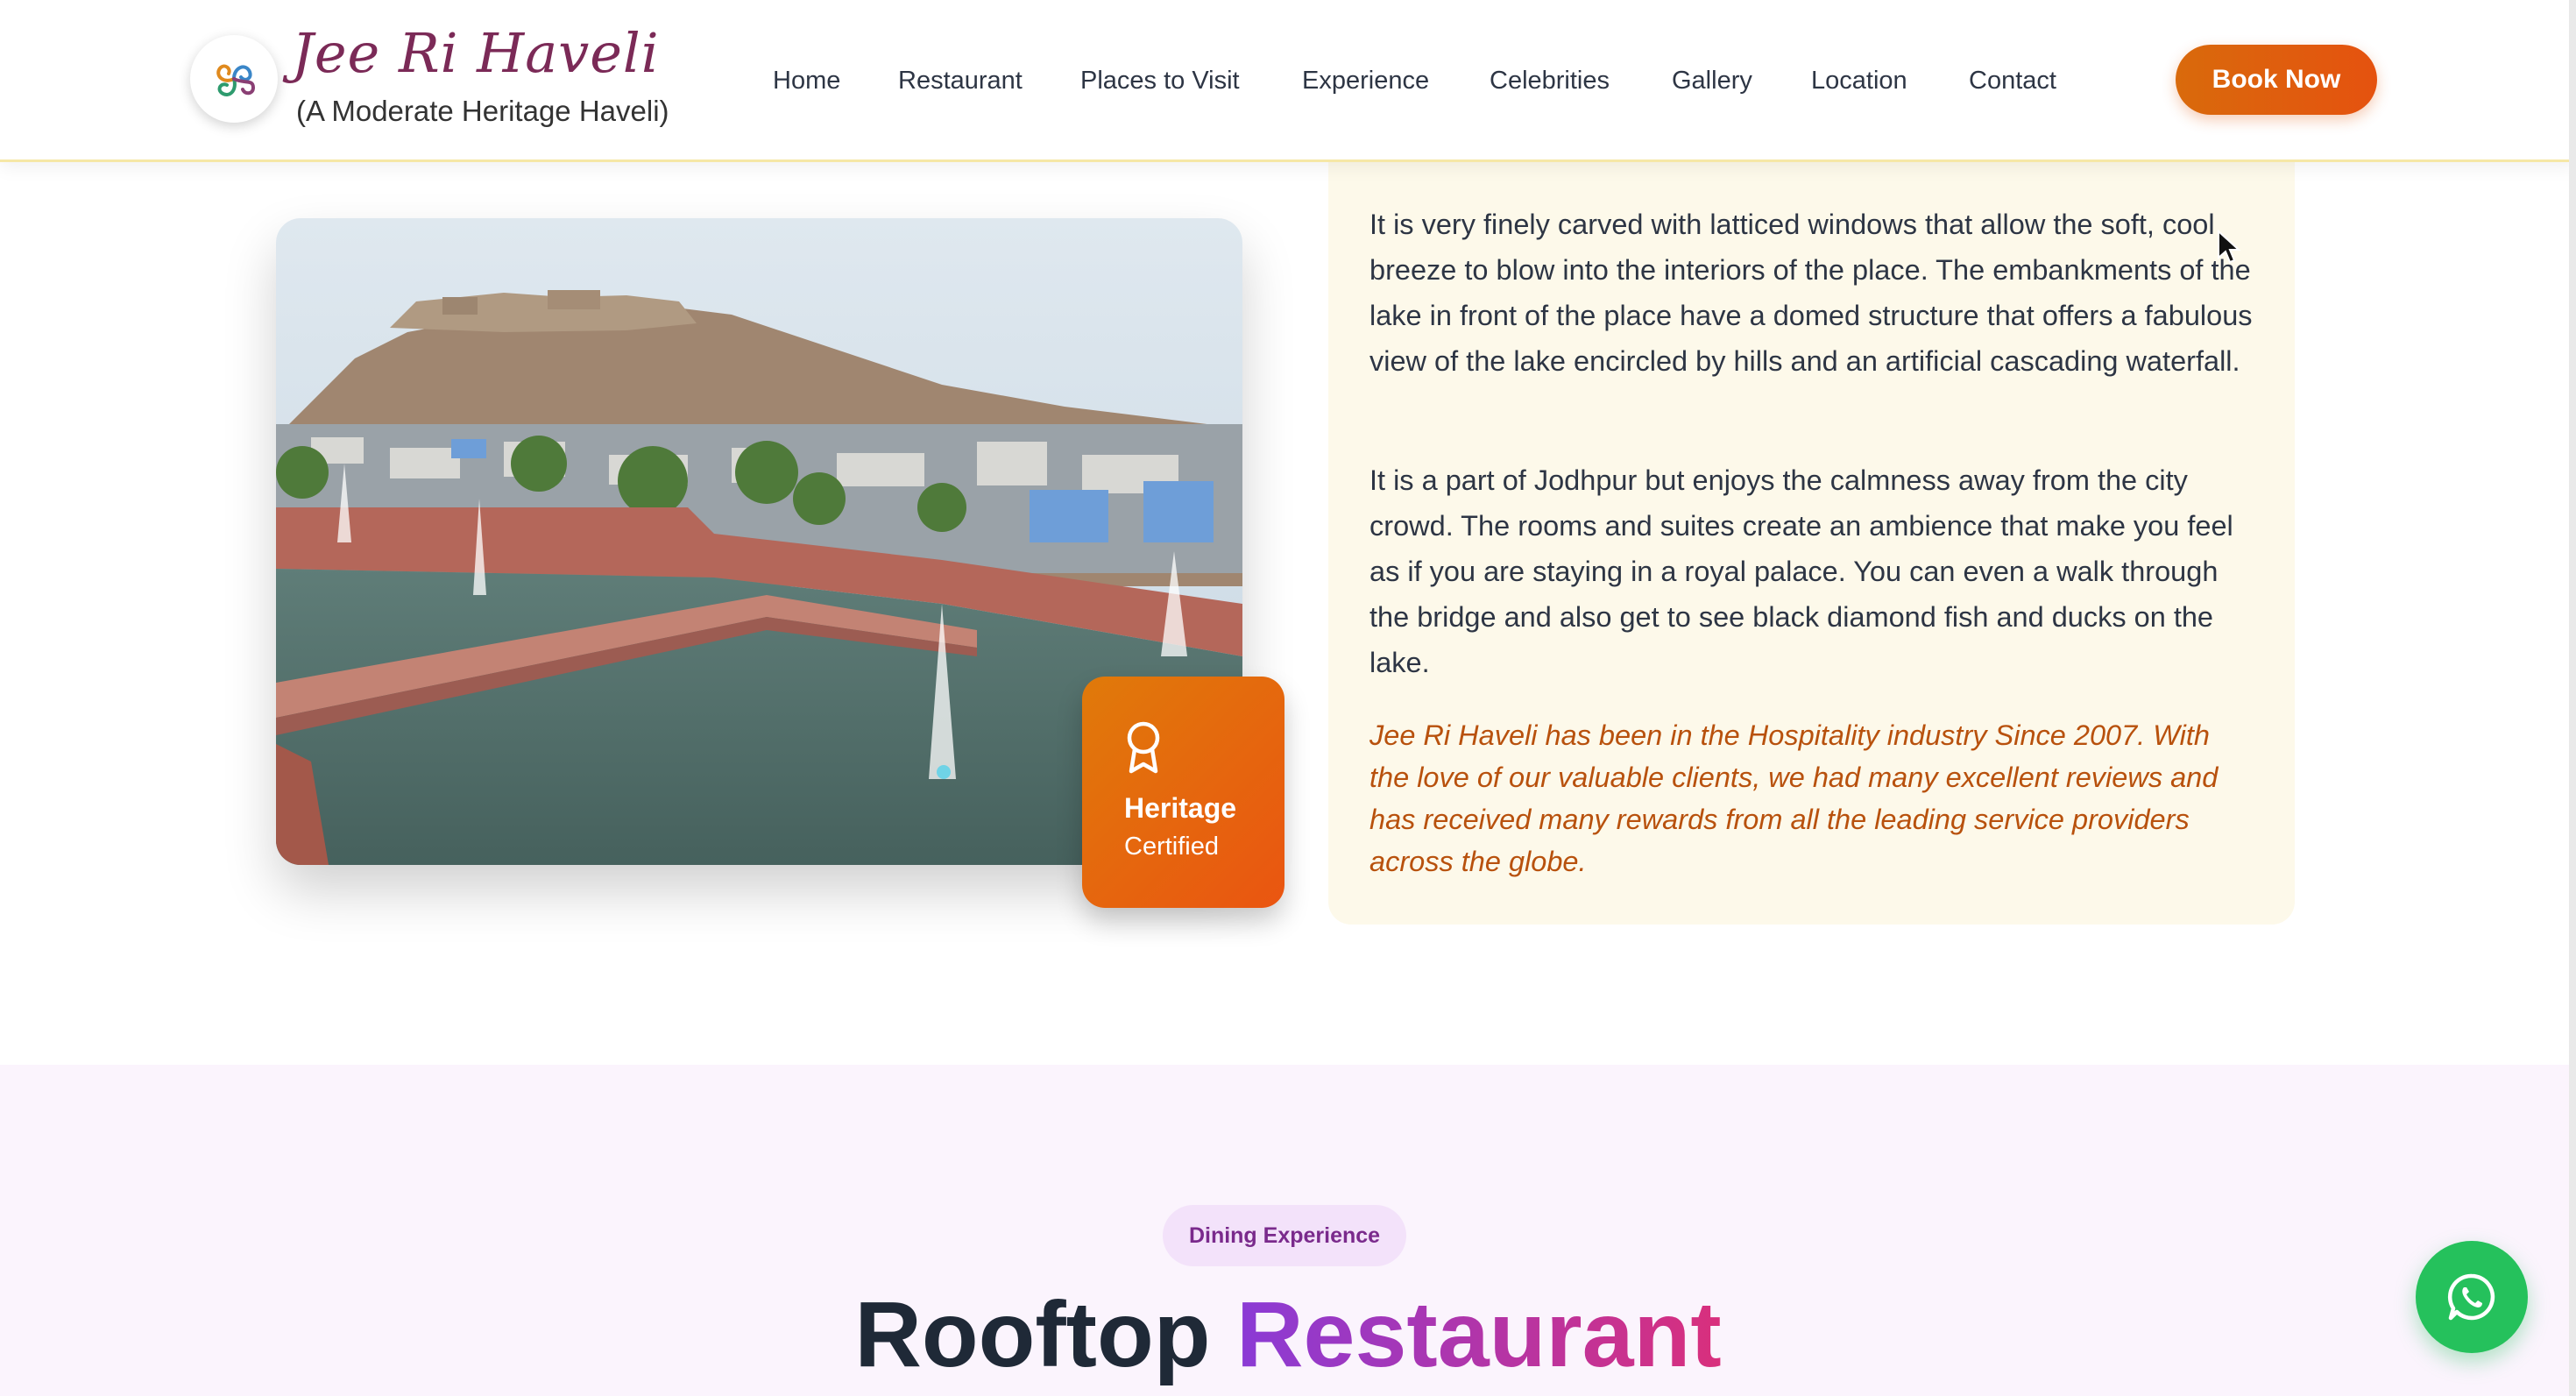 The height and width of the screenshot is (1396, 2576). I want to click on nav-home: Home, so click(806, 80).